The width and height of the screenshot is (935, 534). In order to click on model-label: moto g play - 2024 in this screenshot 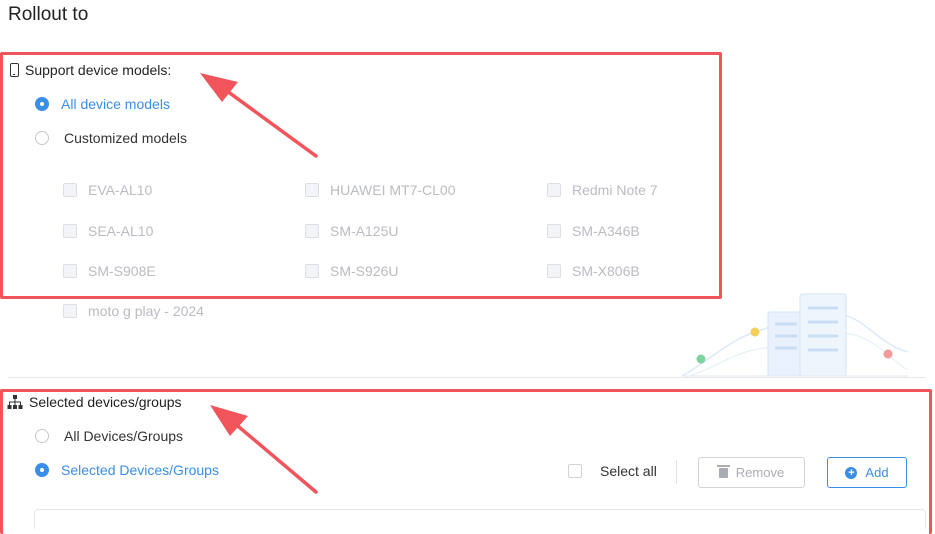, I will do `click(146, 311)`.